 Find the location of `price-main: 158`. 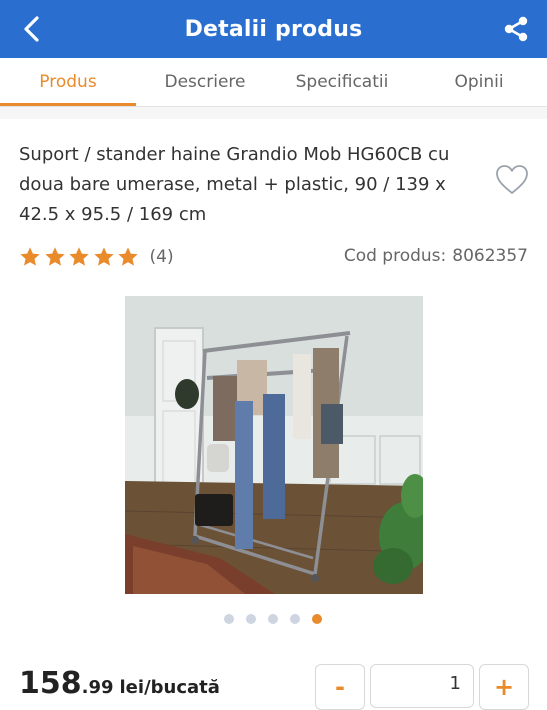

price-main: 158 is located at coordinates (50, 683).